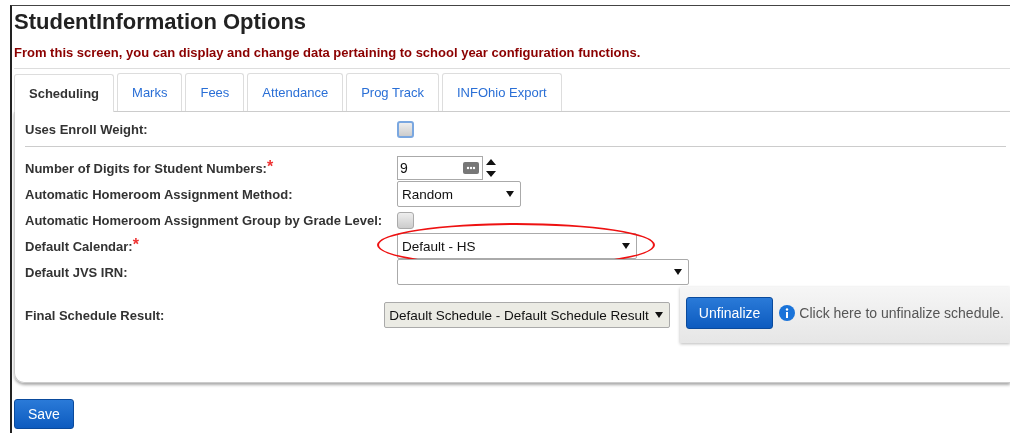 The width and height of the screenshot is (1010, 433). I want to click on keypad-icon, so click(471, 168).